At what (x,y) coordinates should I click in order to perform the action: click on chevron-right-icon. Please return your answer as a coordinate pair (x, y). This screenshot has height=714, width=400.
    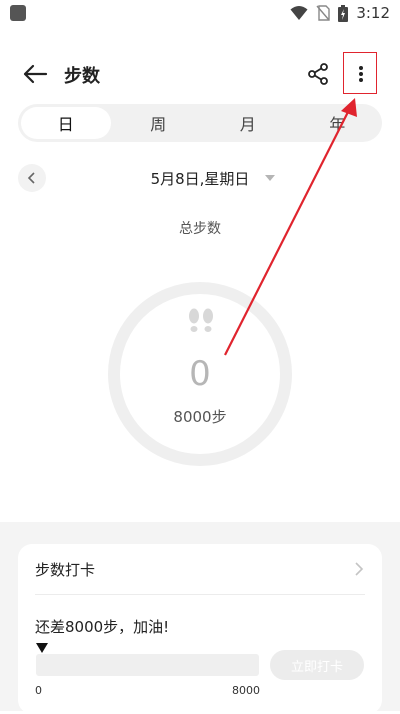
    Looking at the image, I should click on (359, 569).